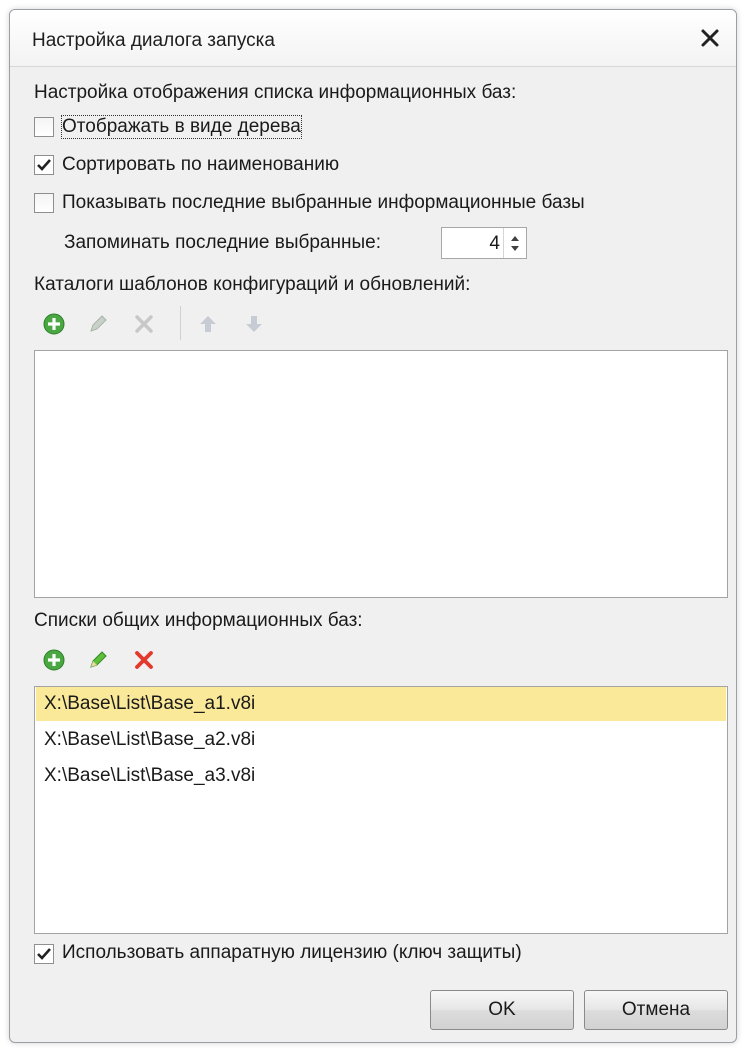 This screenshot has width=748, height=1050. I want to click on remember-count-label: Запоминать последние выбранные:, so click(222, 242).